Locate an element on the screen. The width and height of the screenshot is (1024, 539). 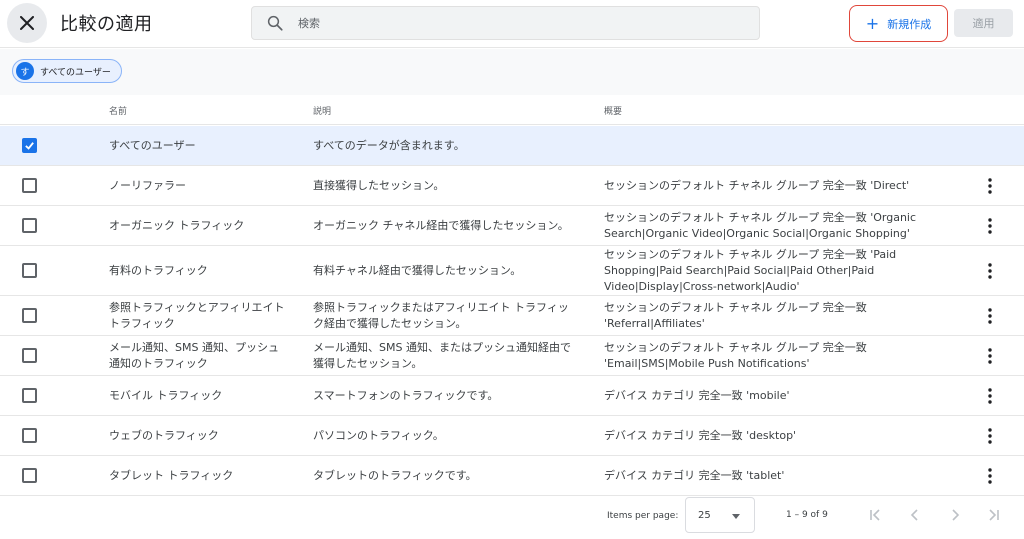
row-name: すべてのユーザー is located at coordinates (152, 145).